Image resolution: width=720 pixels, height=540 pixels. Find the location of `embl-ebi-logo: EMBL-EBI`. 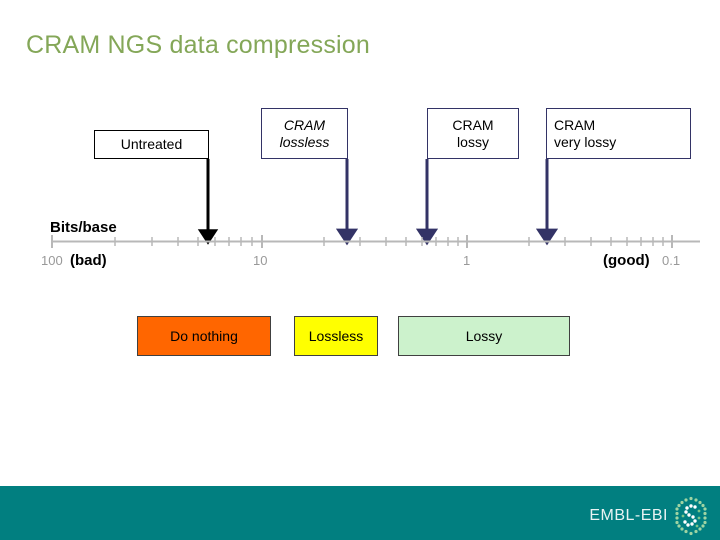

embl-ebi-logo: EMBL-EBI is located at coordinates (648, 516).